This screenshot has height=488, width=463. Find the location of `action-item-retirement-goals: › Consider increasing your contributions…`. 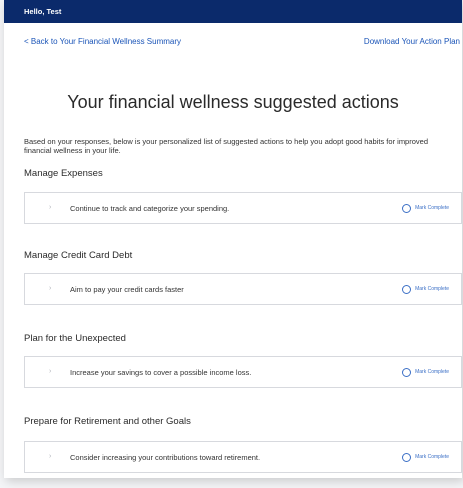

action-item-retirement-goals: › Consider increasing your contributions… is located at coordinates (243, 457).